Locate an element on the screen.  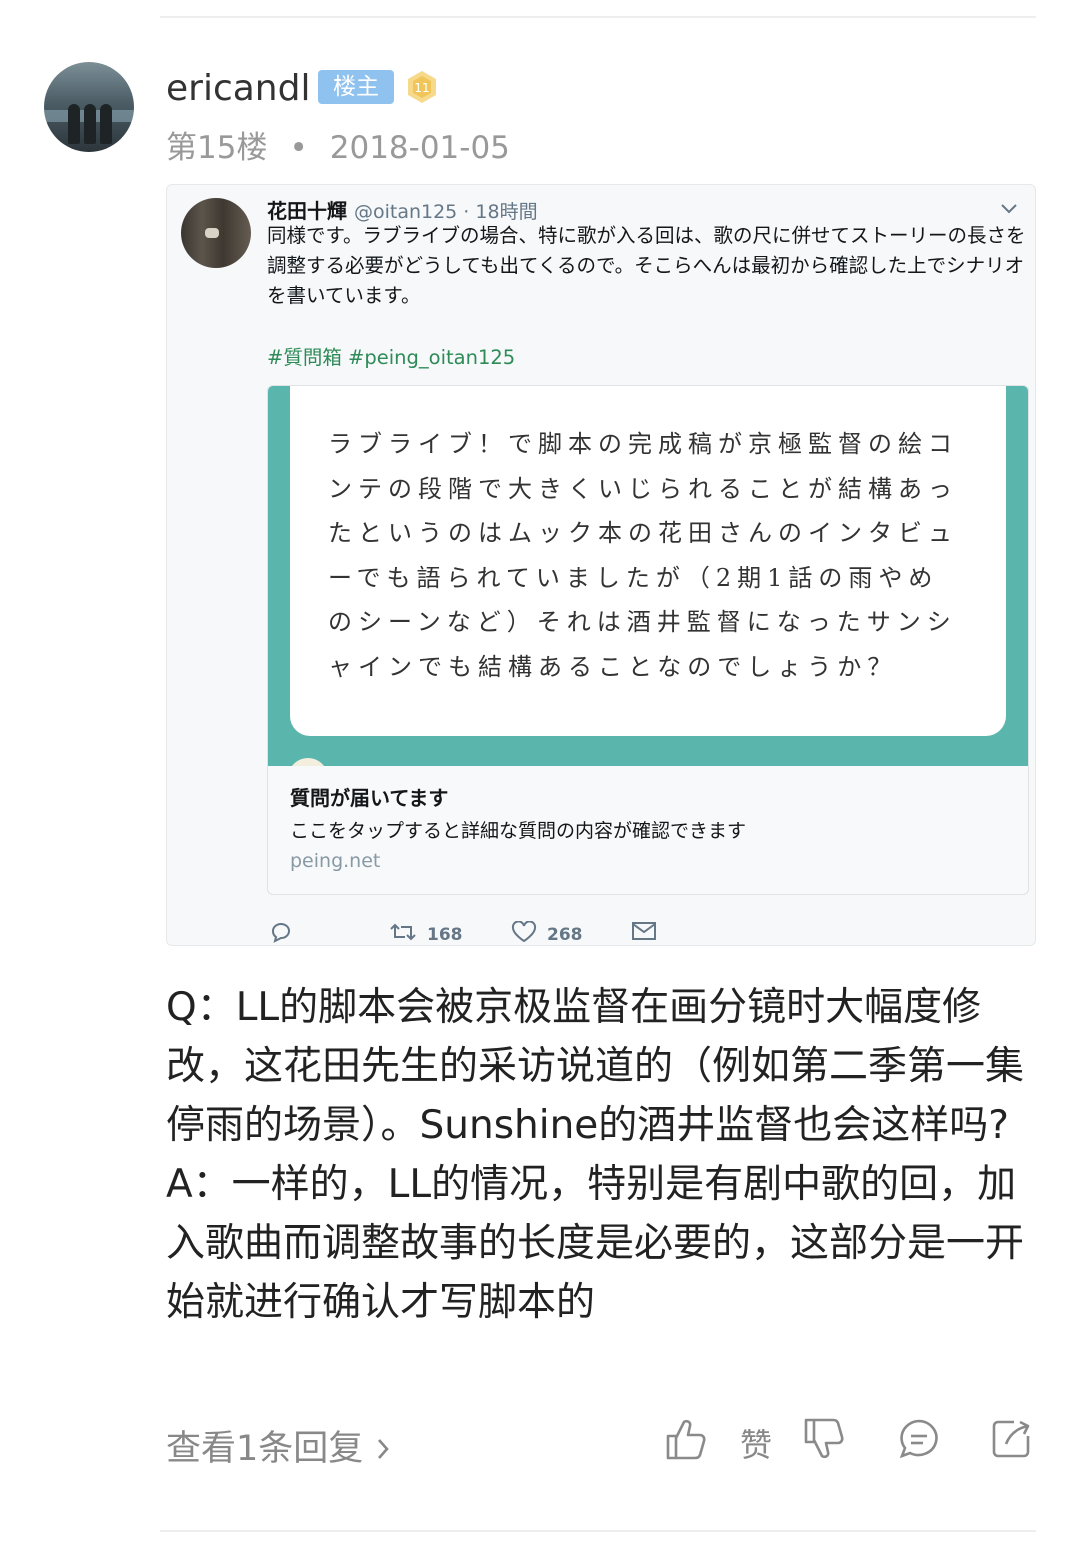
card-domain: peing.net is located at coordinates (335, 861).